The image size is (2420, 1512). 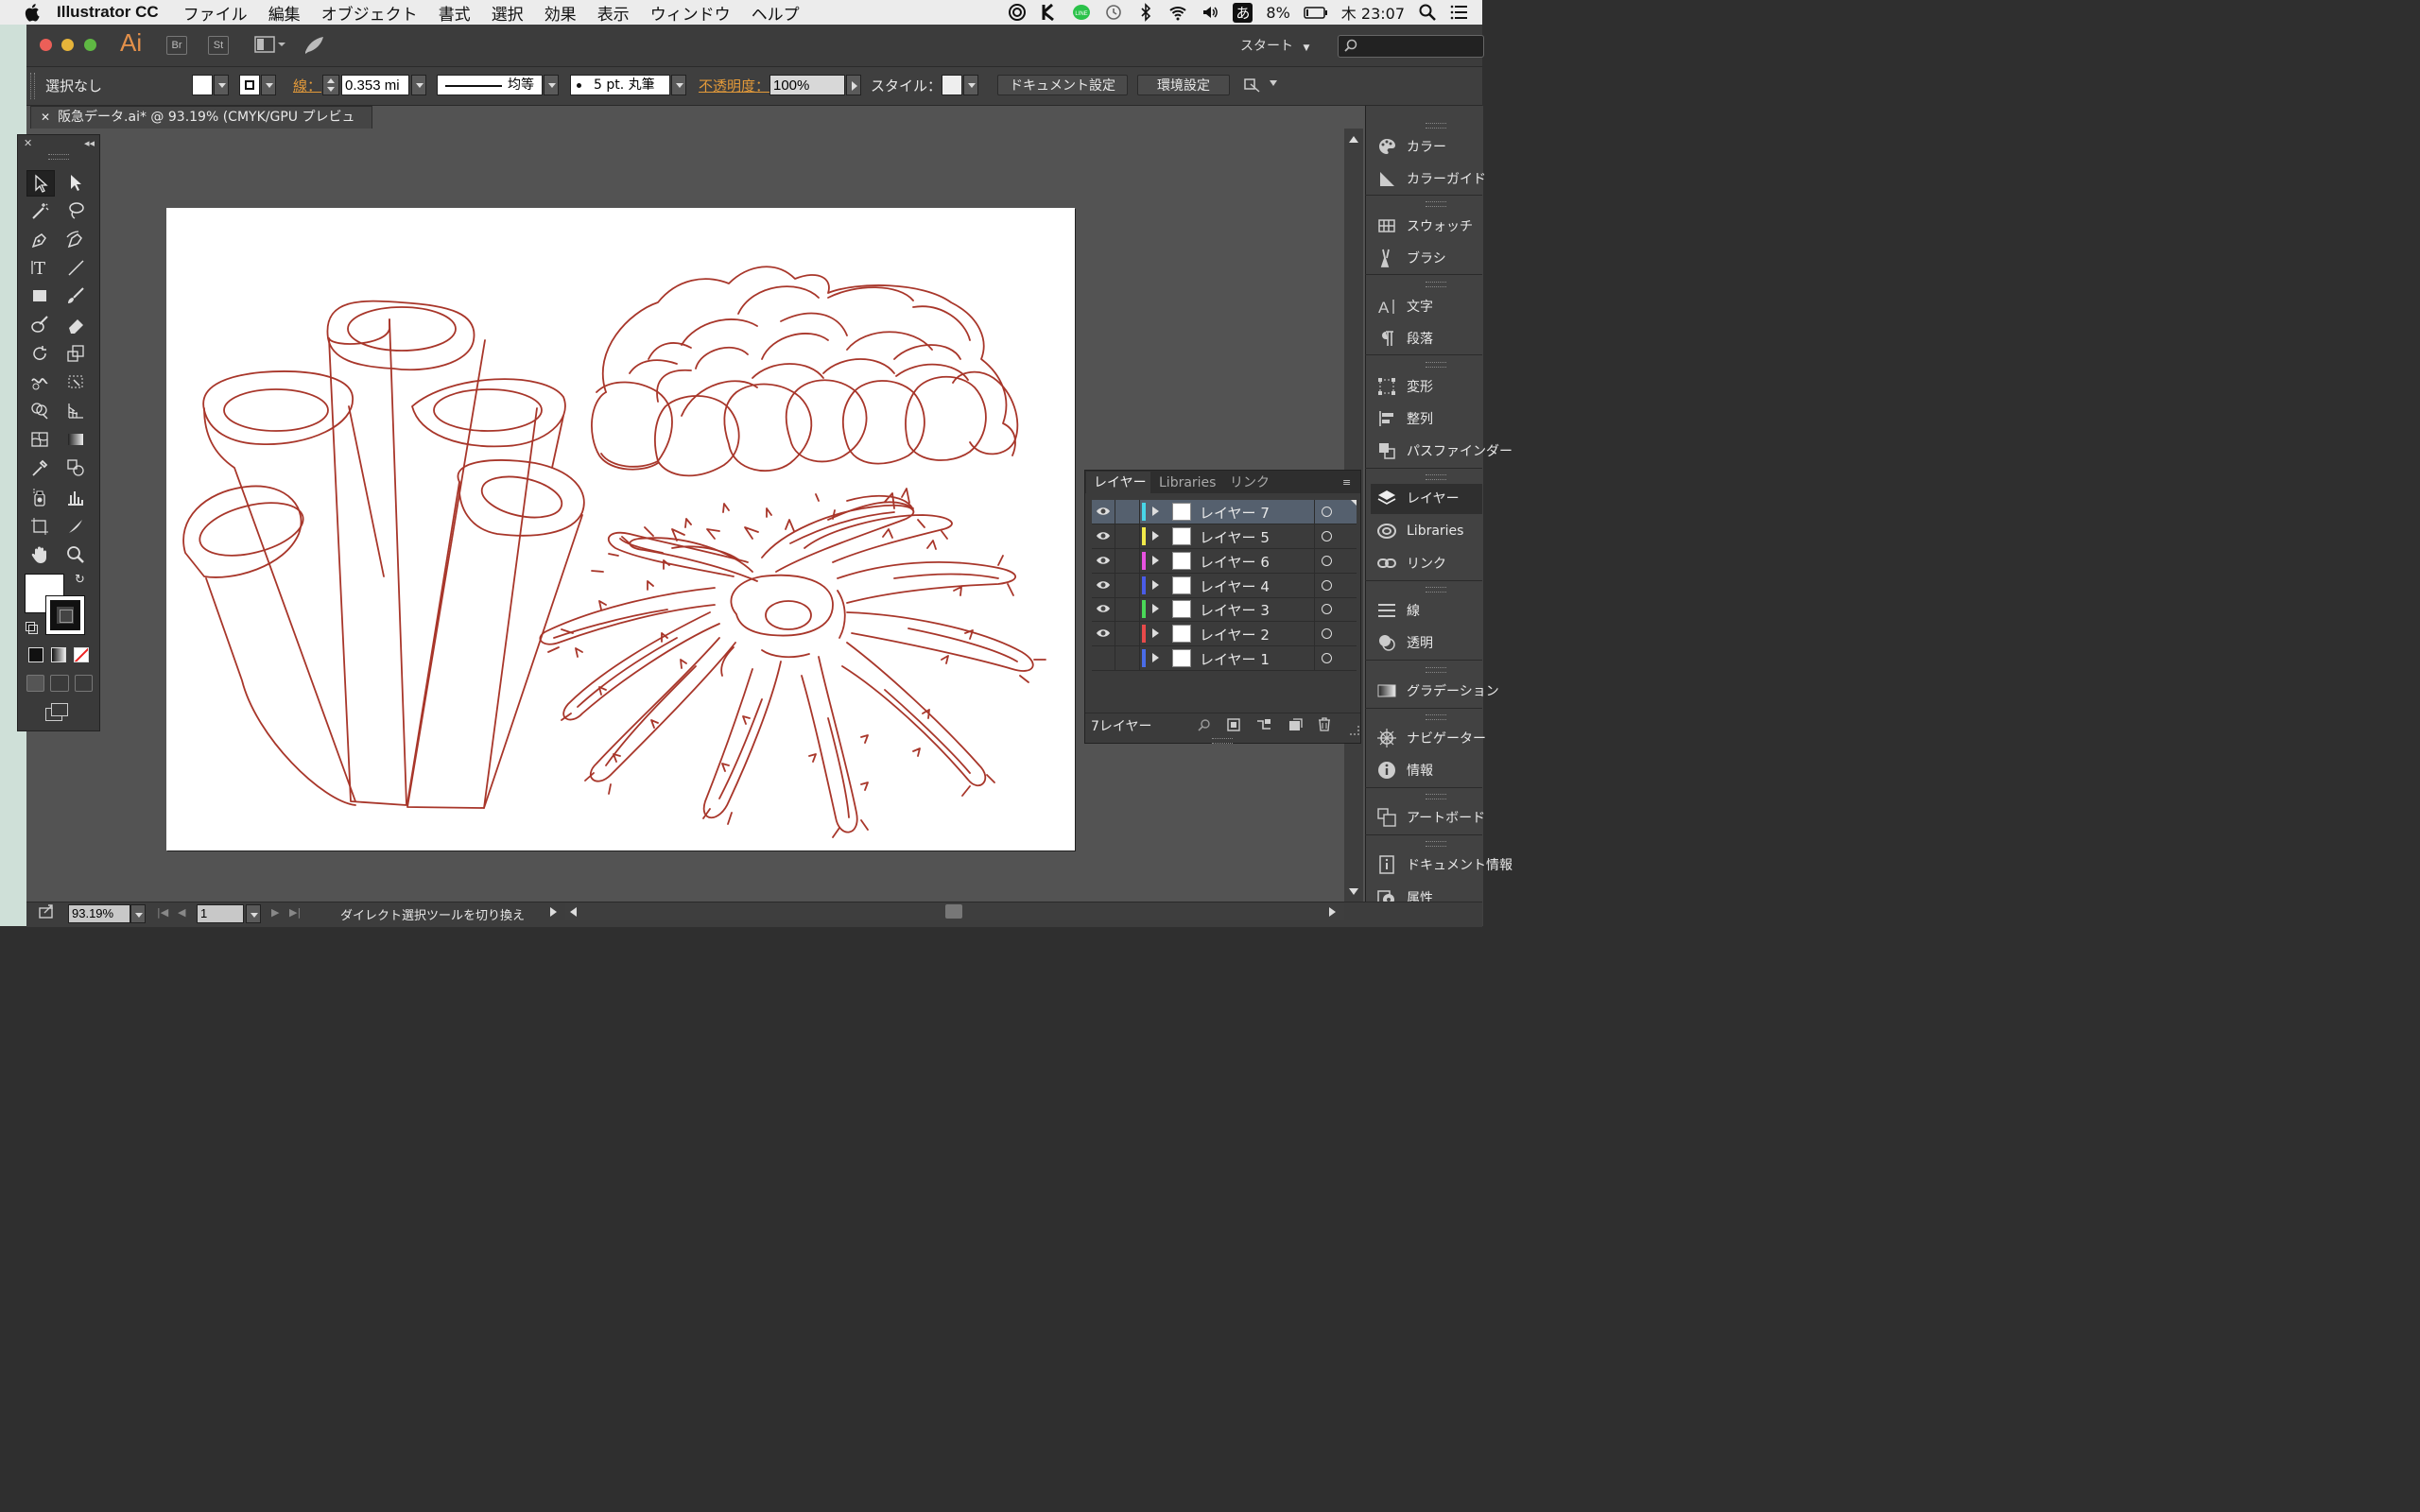 What do you see at coordinates (1404, 770) in the screenshot?
I see `dock-info: 情報` at bounding box center [1404, 770].